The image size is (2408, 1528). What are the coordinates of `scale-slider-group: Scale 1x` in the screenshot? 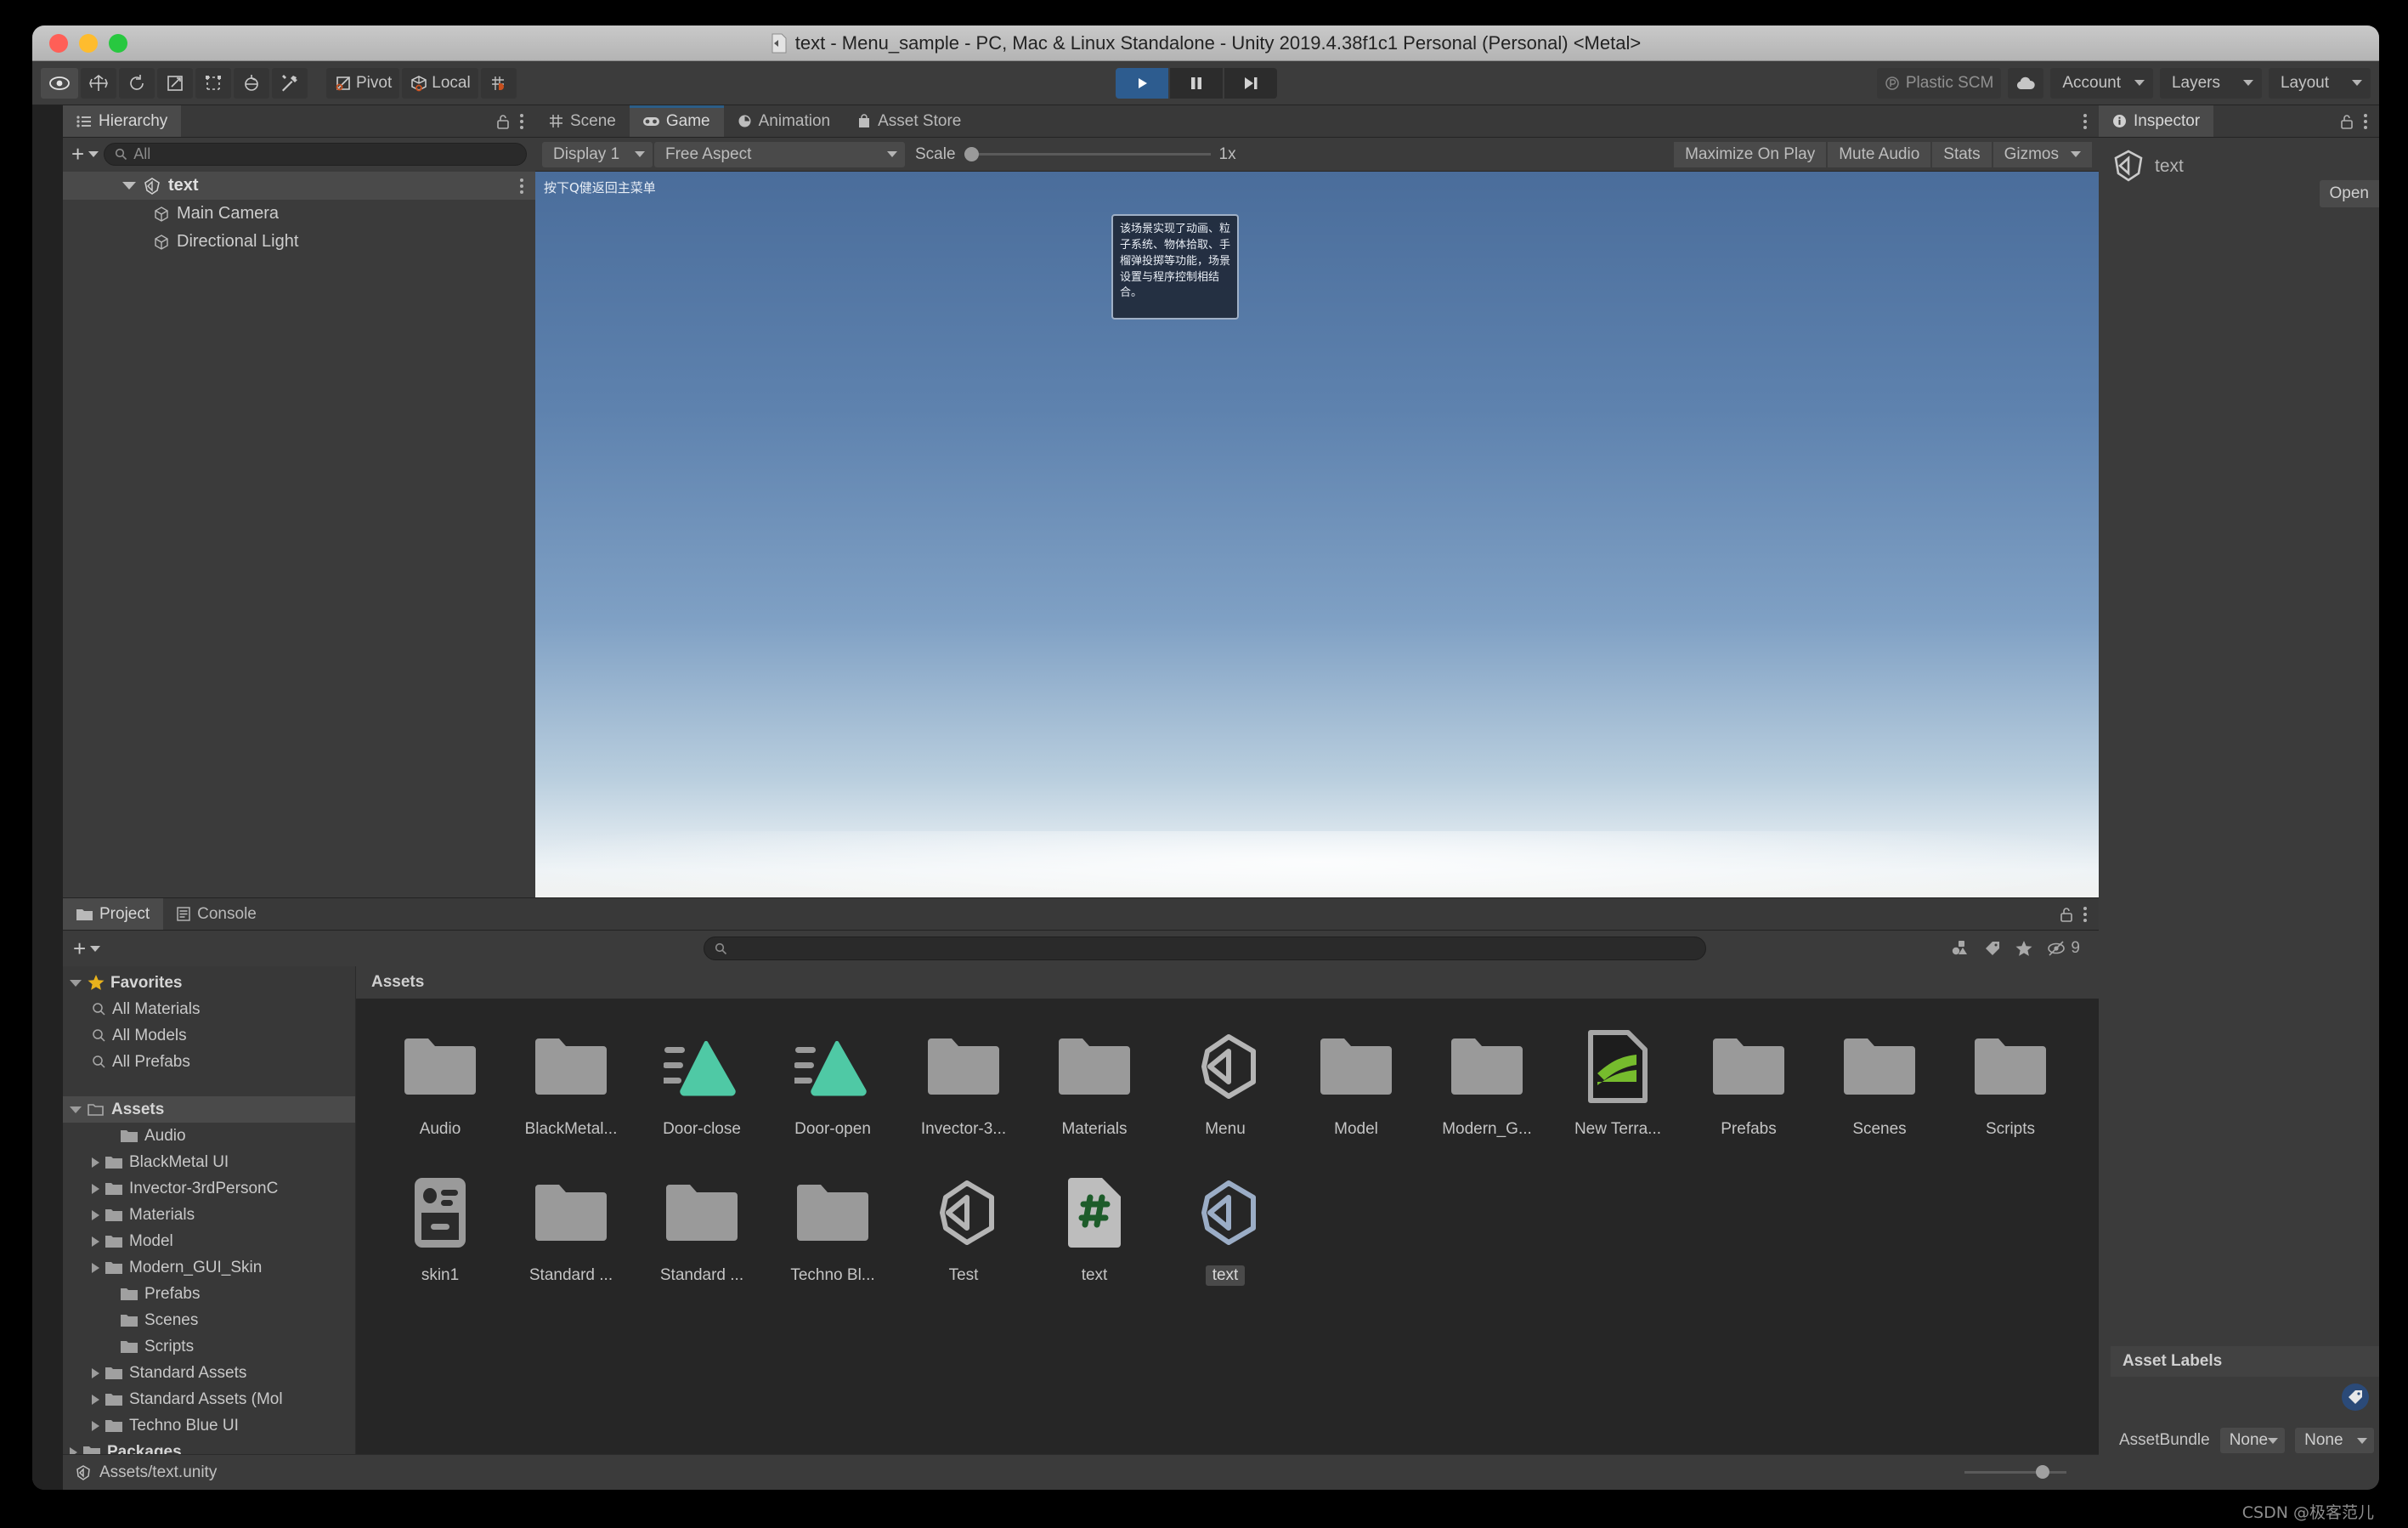 It's located at (1076, 154).